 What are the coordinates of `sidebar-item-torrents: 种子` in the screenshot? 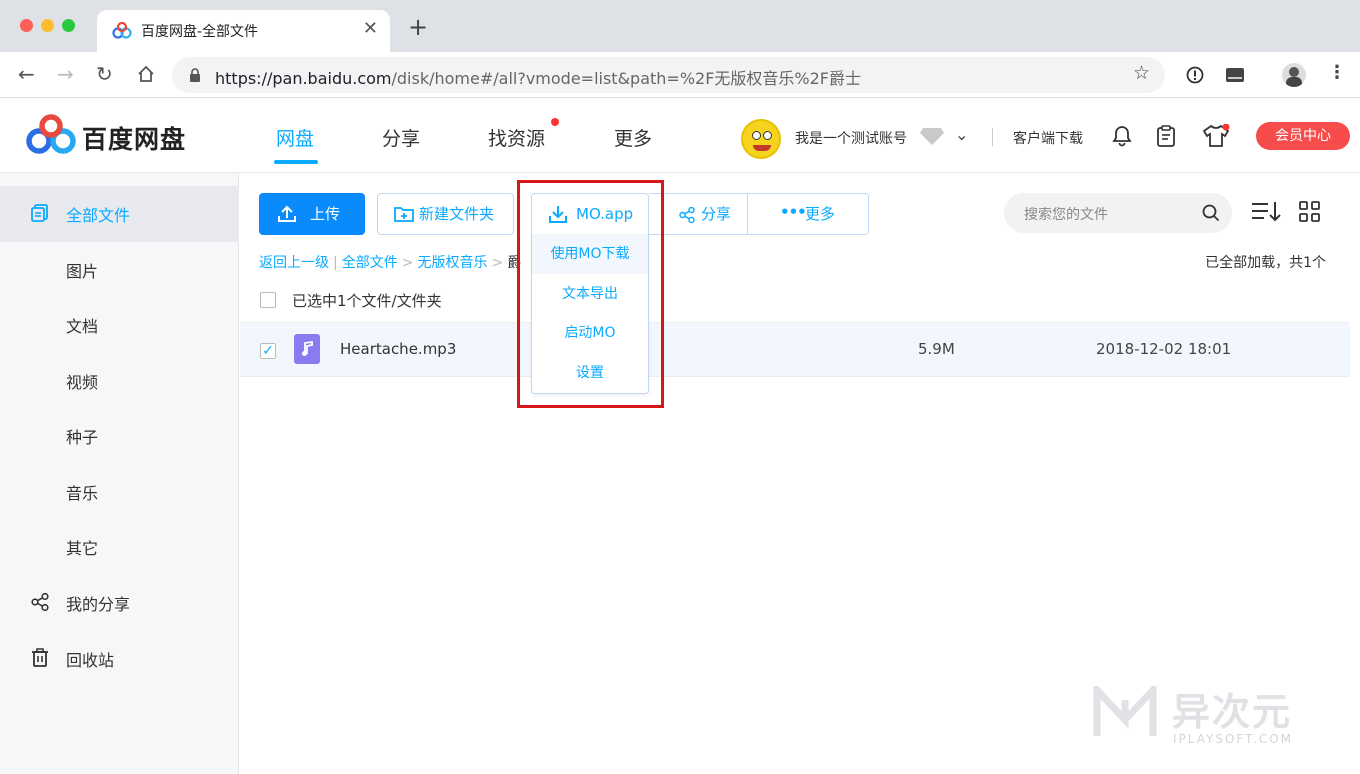 It's located at (119, 436).